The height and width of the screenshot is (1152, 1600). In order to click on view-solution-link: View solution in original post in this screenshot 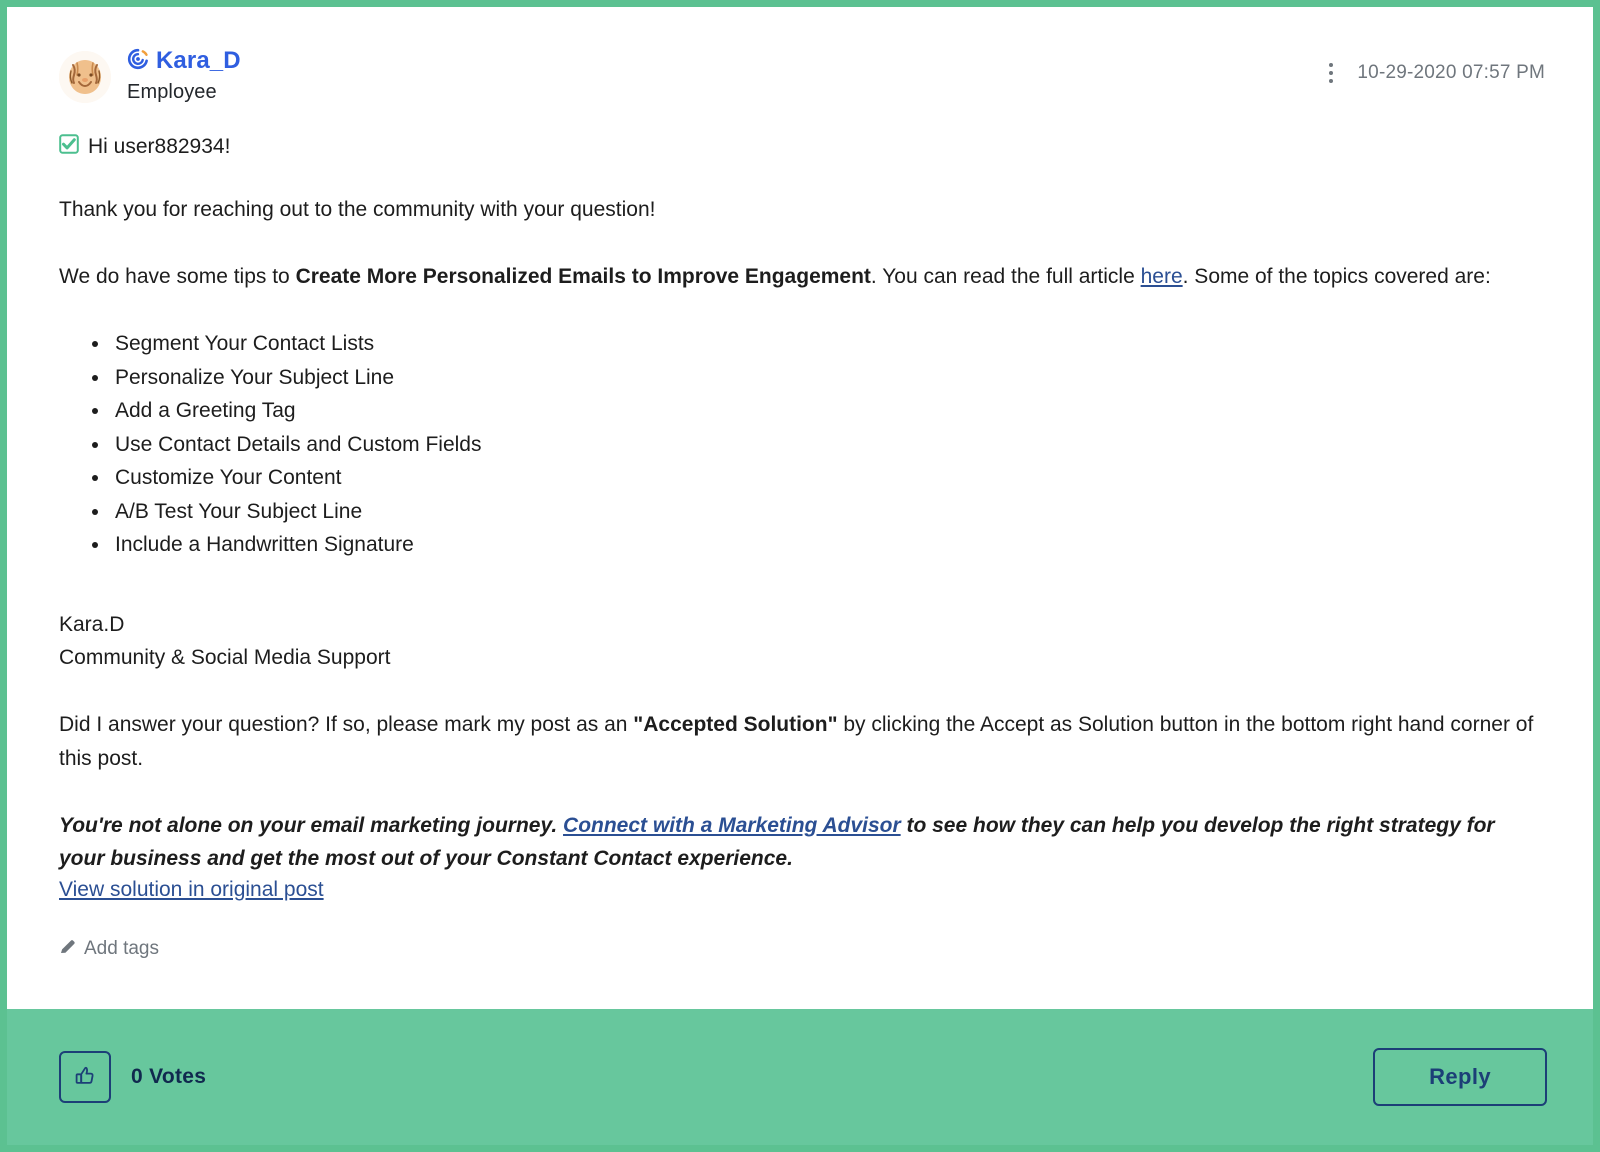, I will do `click(191, 890)`.